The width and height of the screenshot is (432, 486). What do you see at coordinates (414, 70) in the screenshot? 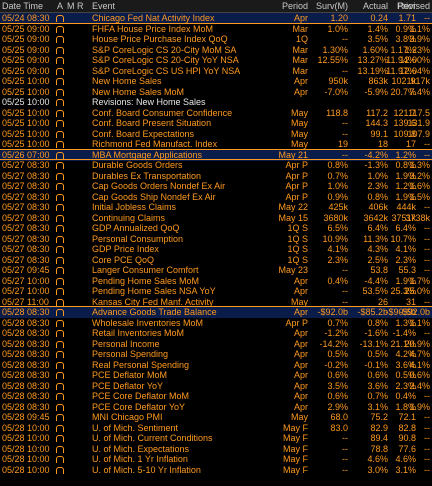
I see `revised-cell: 12.04%` at bounding box center [414, 70].